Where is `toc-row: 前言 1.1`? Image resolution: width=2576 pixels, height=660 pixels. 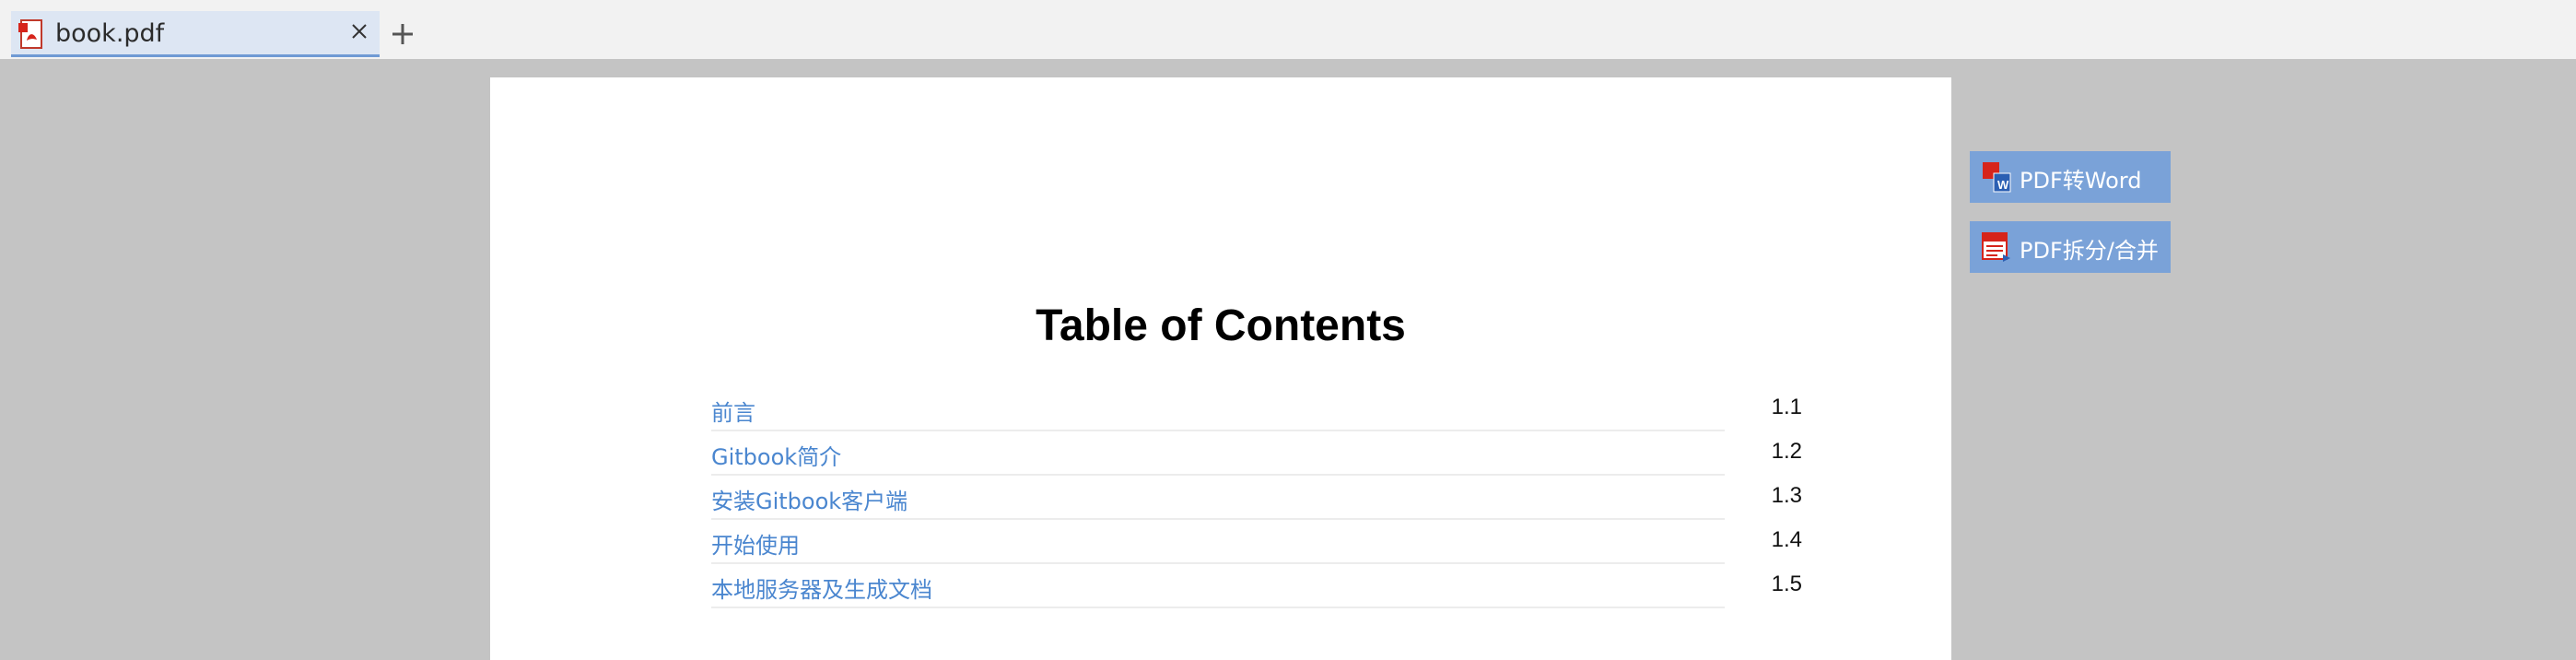
toc-row: 前言 1.1 is located at coordinates (1256, 409).